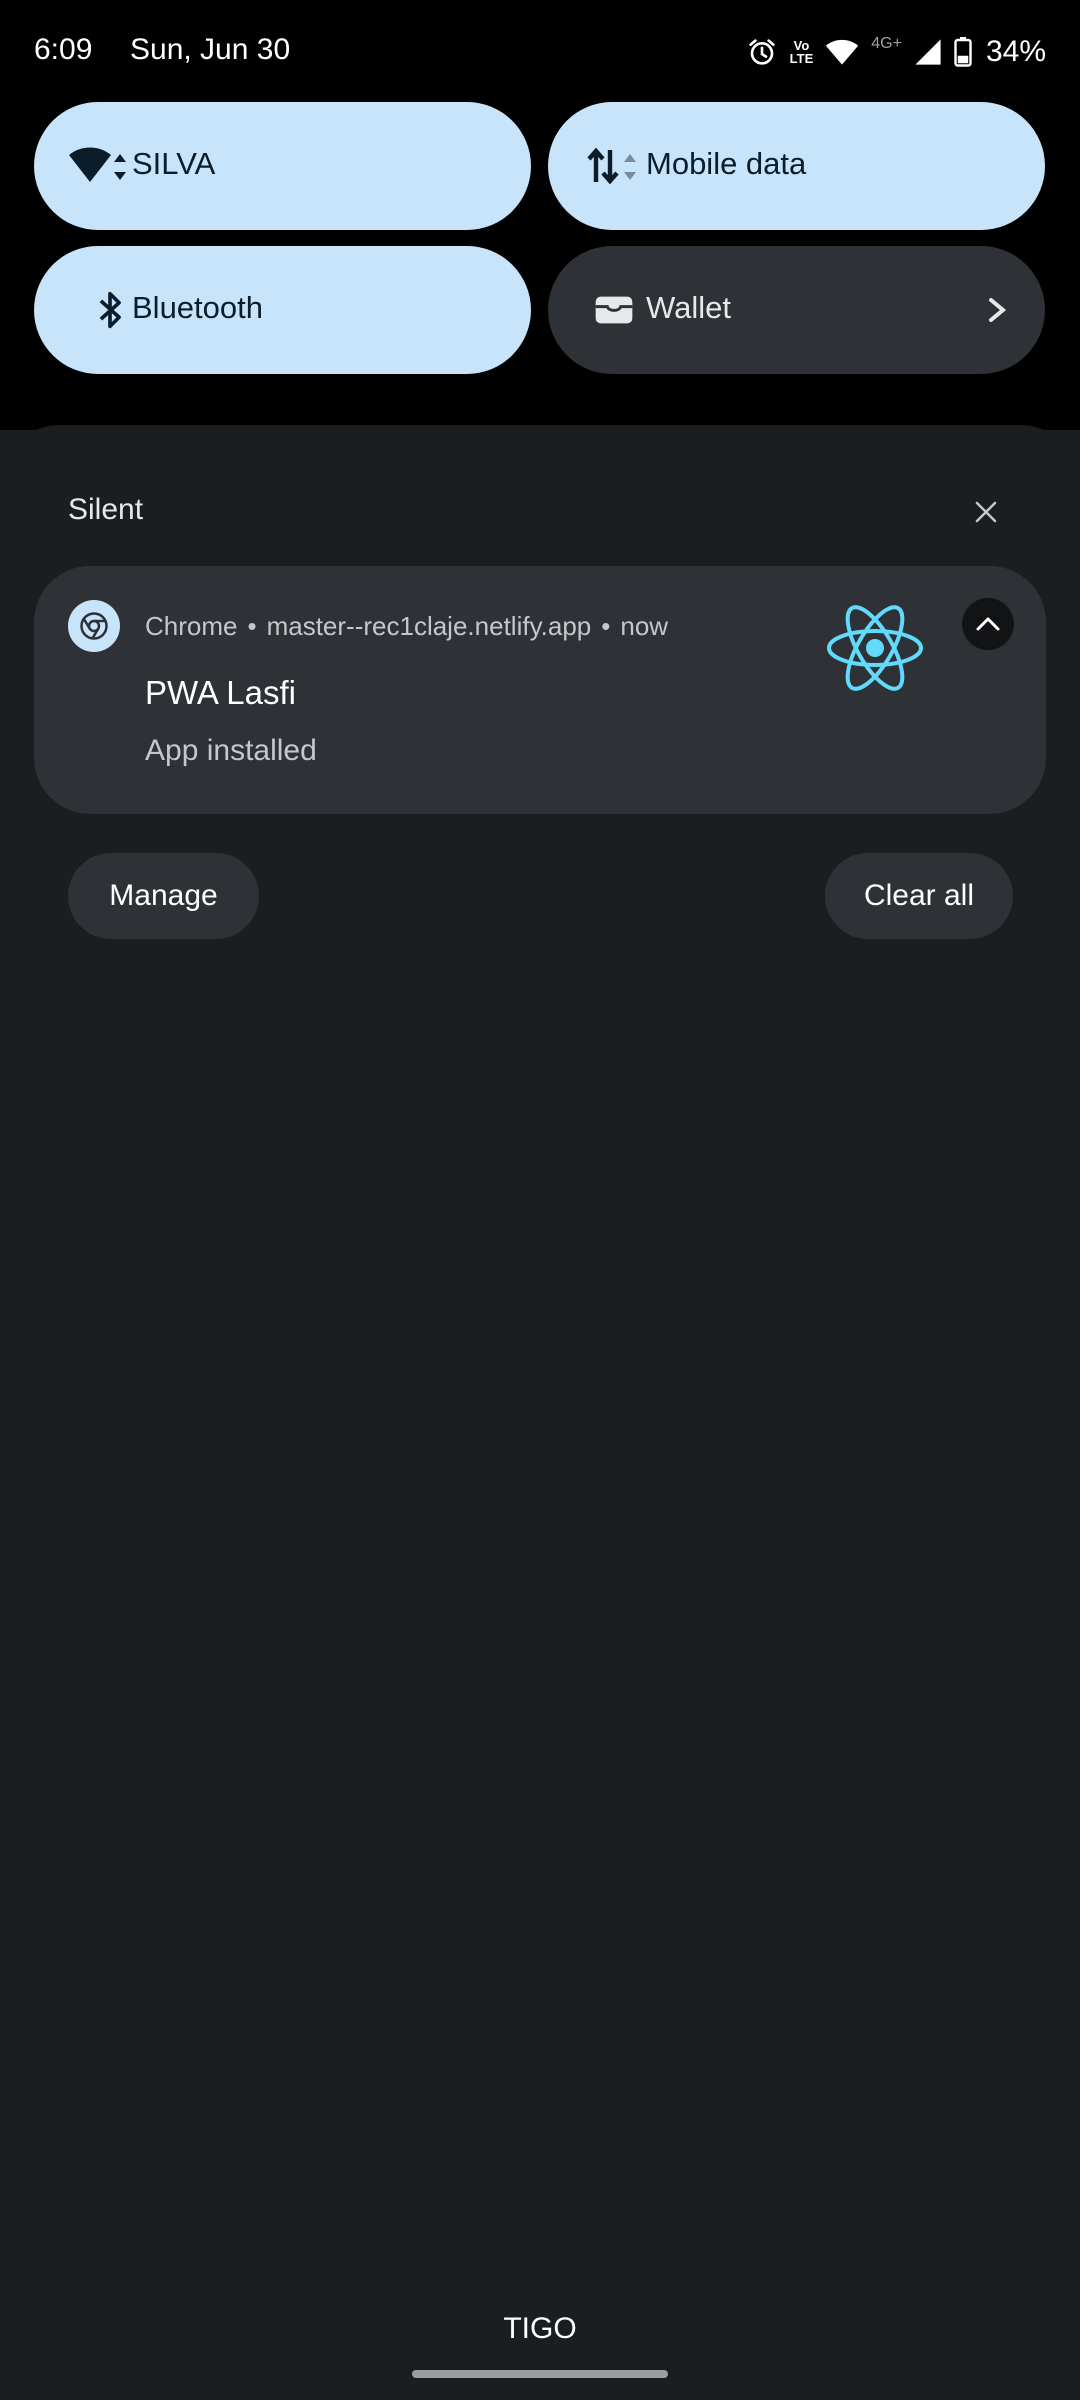 The height and width of the screenshot is (2400, 1080). Describe the element at coordinates (614, 166) in the screenshot. I see `mobile-data-icon` at that location.